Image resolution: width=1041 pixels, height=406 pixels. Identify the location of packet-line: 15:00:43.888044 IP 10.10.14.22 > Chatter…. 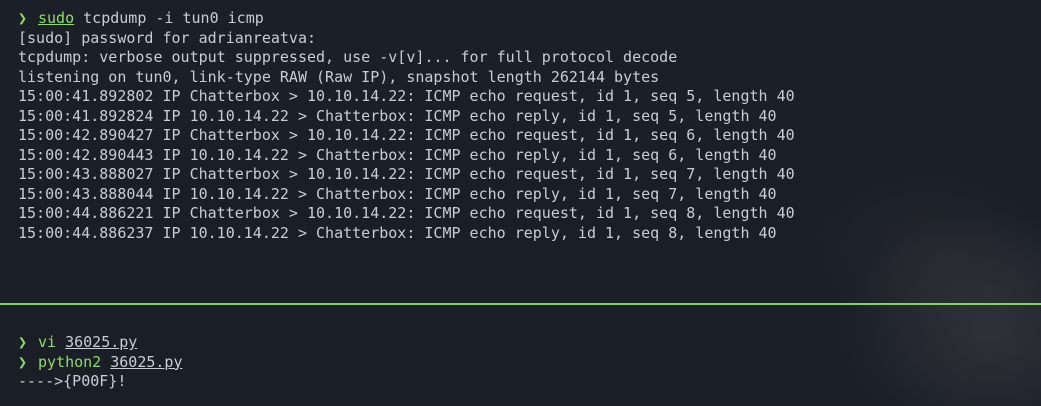
(397, 193).